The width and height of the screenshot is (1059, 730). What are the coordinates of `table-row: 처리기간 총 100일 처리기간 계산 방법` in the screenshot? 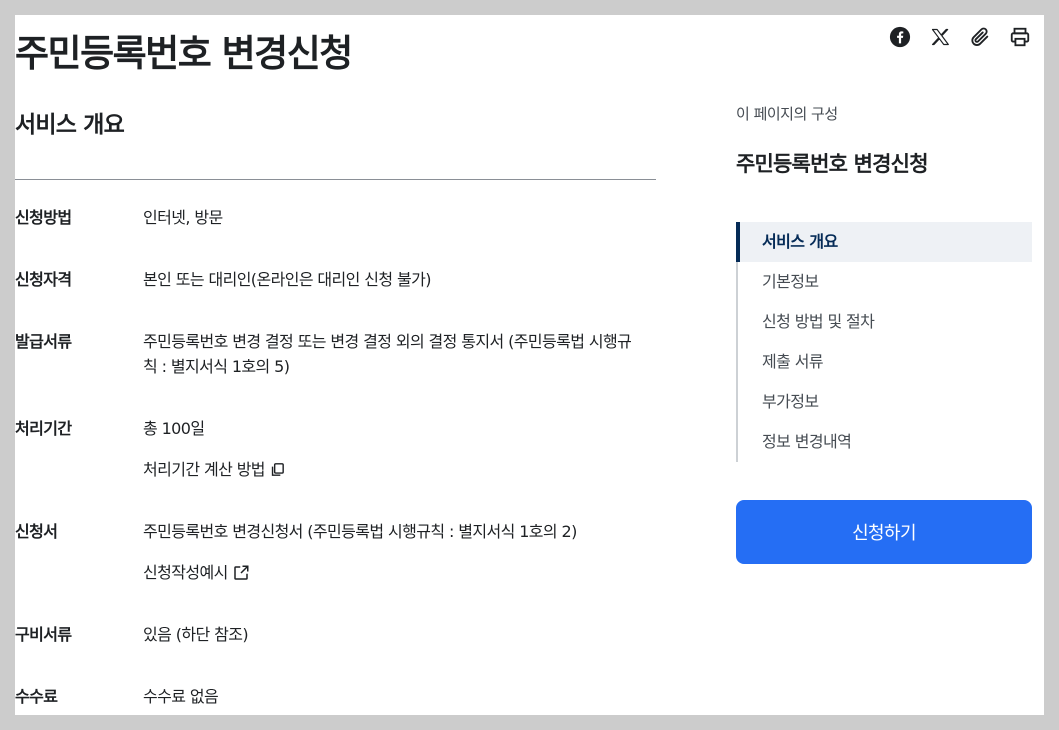 It's located at (335, 449).